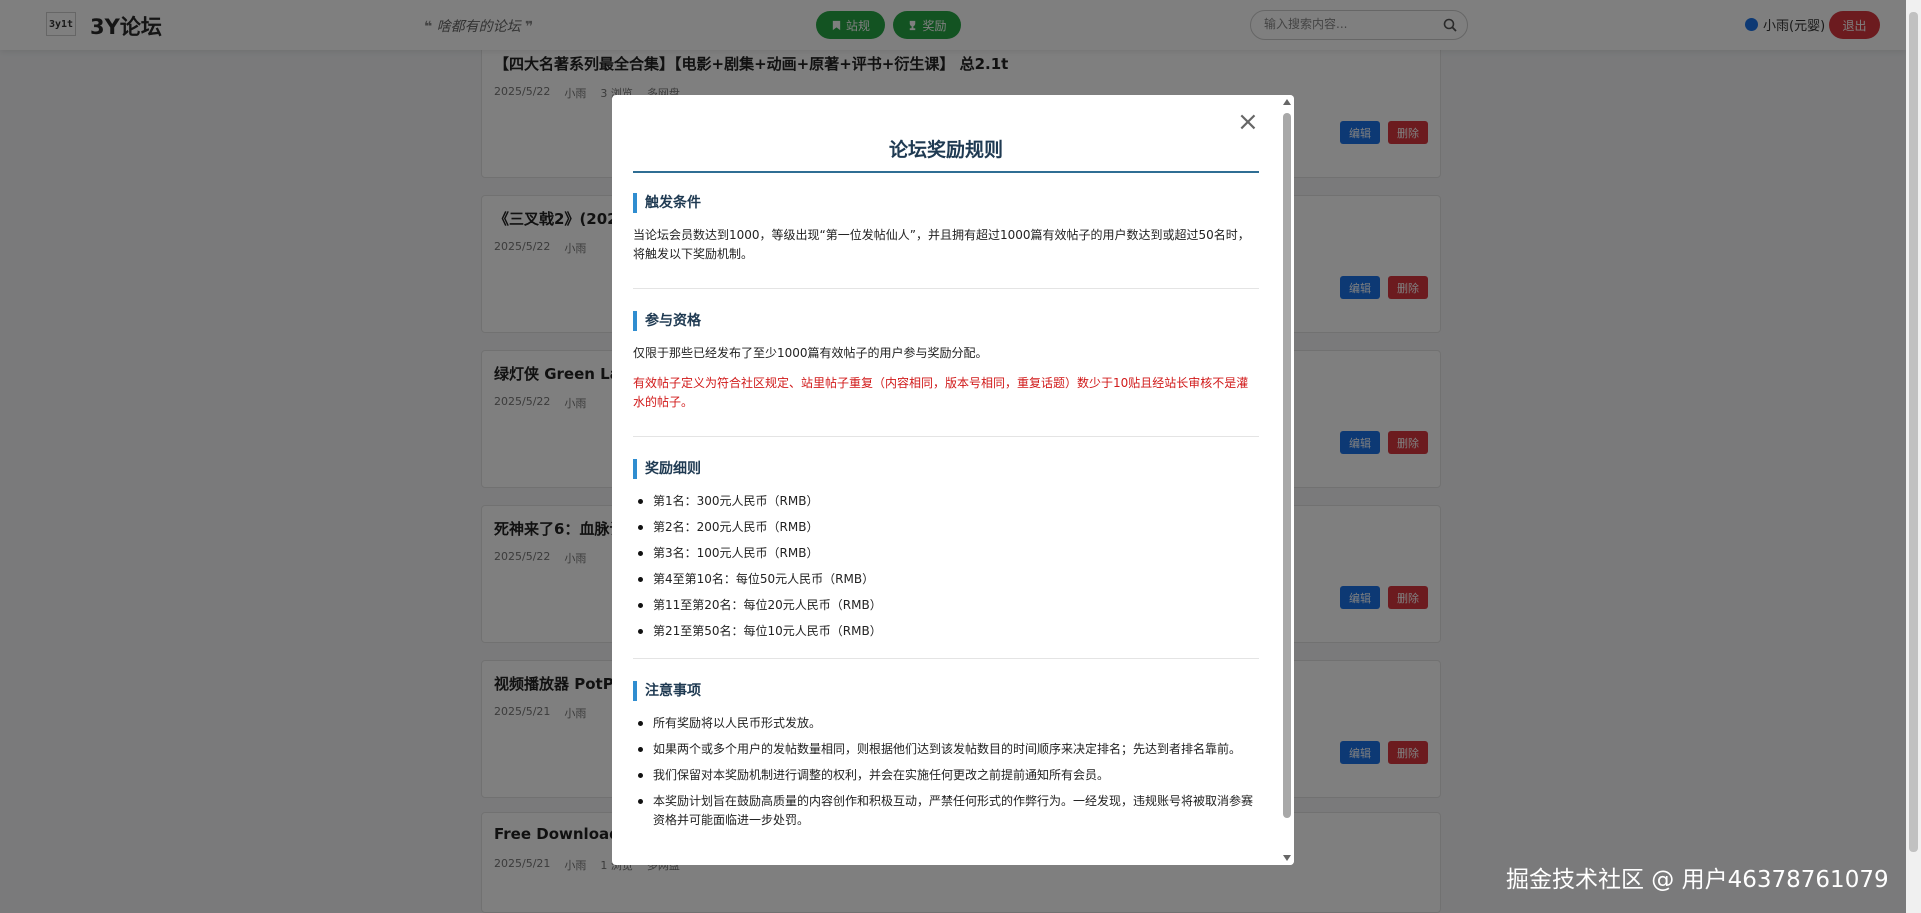 The width and height of the screenshot is (1921, 913). Describe the element at coordinates (1287, 858) in the screenshot. I see `scroll-down-icon` at that location.